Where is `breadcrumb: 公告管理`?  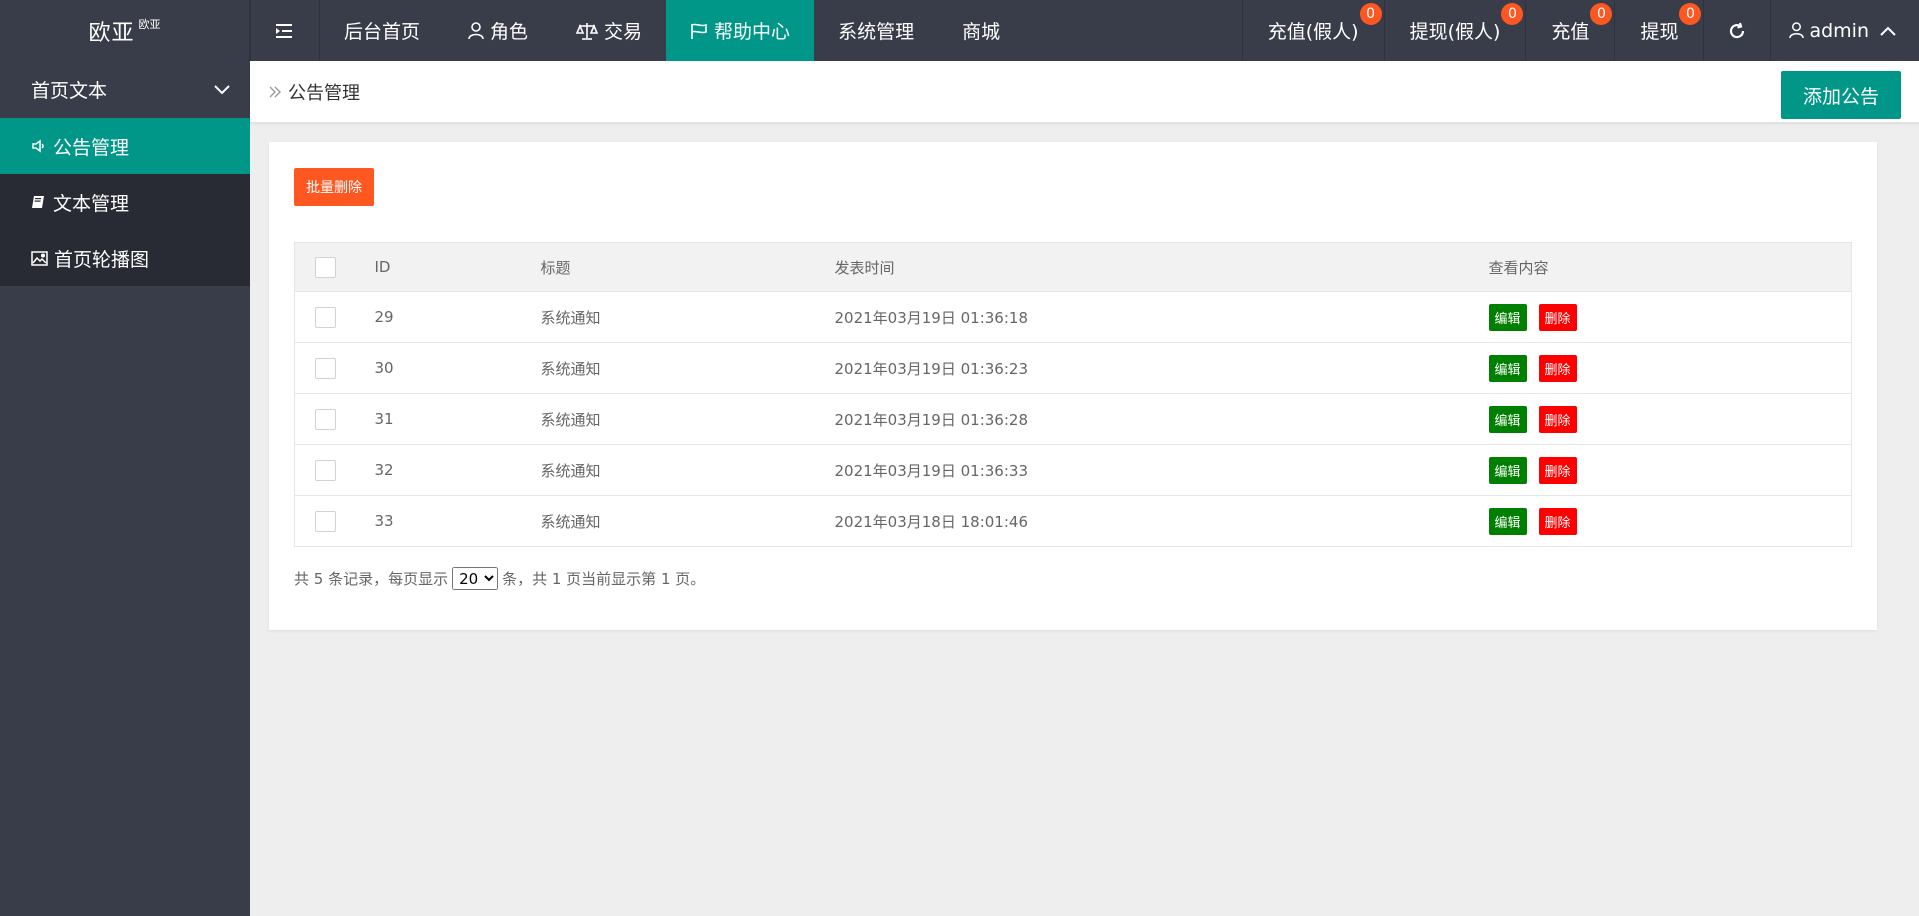 breadcrumb: 公告管理 is located at coordinates (314, 92).